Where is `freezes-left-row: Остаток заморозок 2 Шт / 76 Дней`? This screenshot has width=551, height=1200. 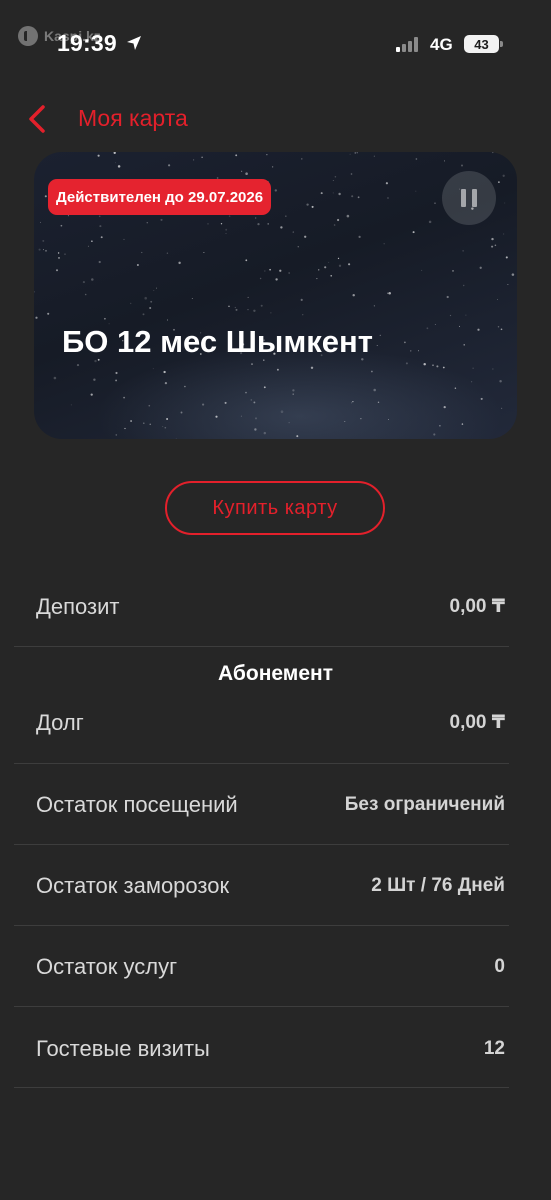
freezes-left-row: Остаток заморозок 2 Шт / 76 Дней is located at coordinates (261, 885).